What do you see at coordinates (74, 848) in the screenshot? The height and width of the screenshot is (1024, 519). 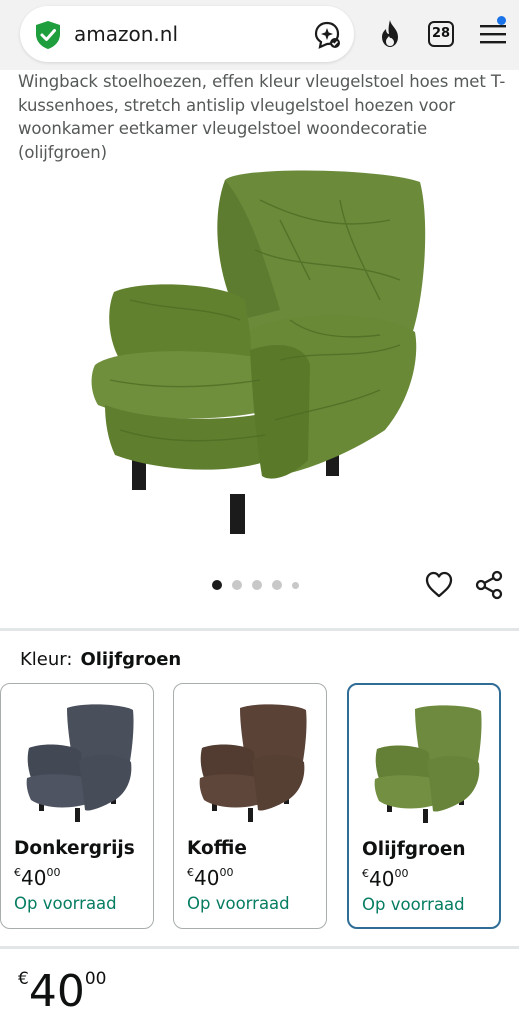 I see `color-option-name: Donkergrijs` at bounding box center [74, 848].